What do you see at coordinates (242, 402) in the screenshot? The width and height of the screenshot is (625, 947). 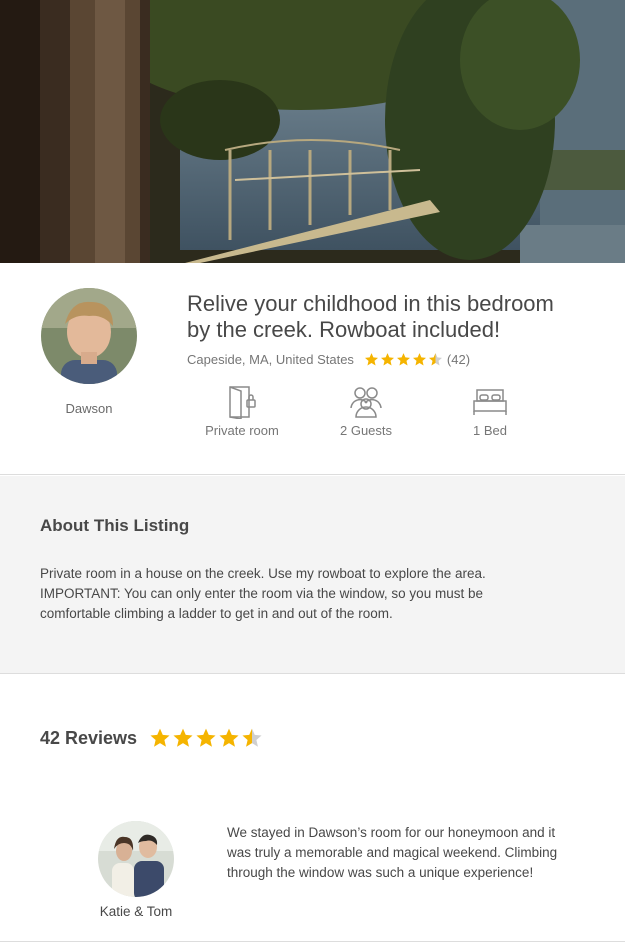 I see `door-icon` at bounding box center [242, 402].